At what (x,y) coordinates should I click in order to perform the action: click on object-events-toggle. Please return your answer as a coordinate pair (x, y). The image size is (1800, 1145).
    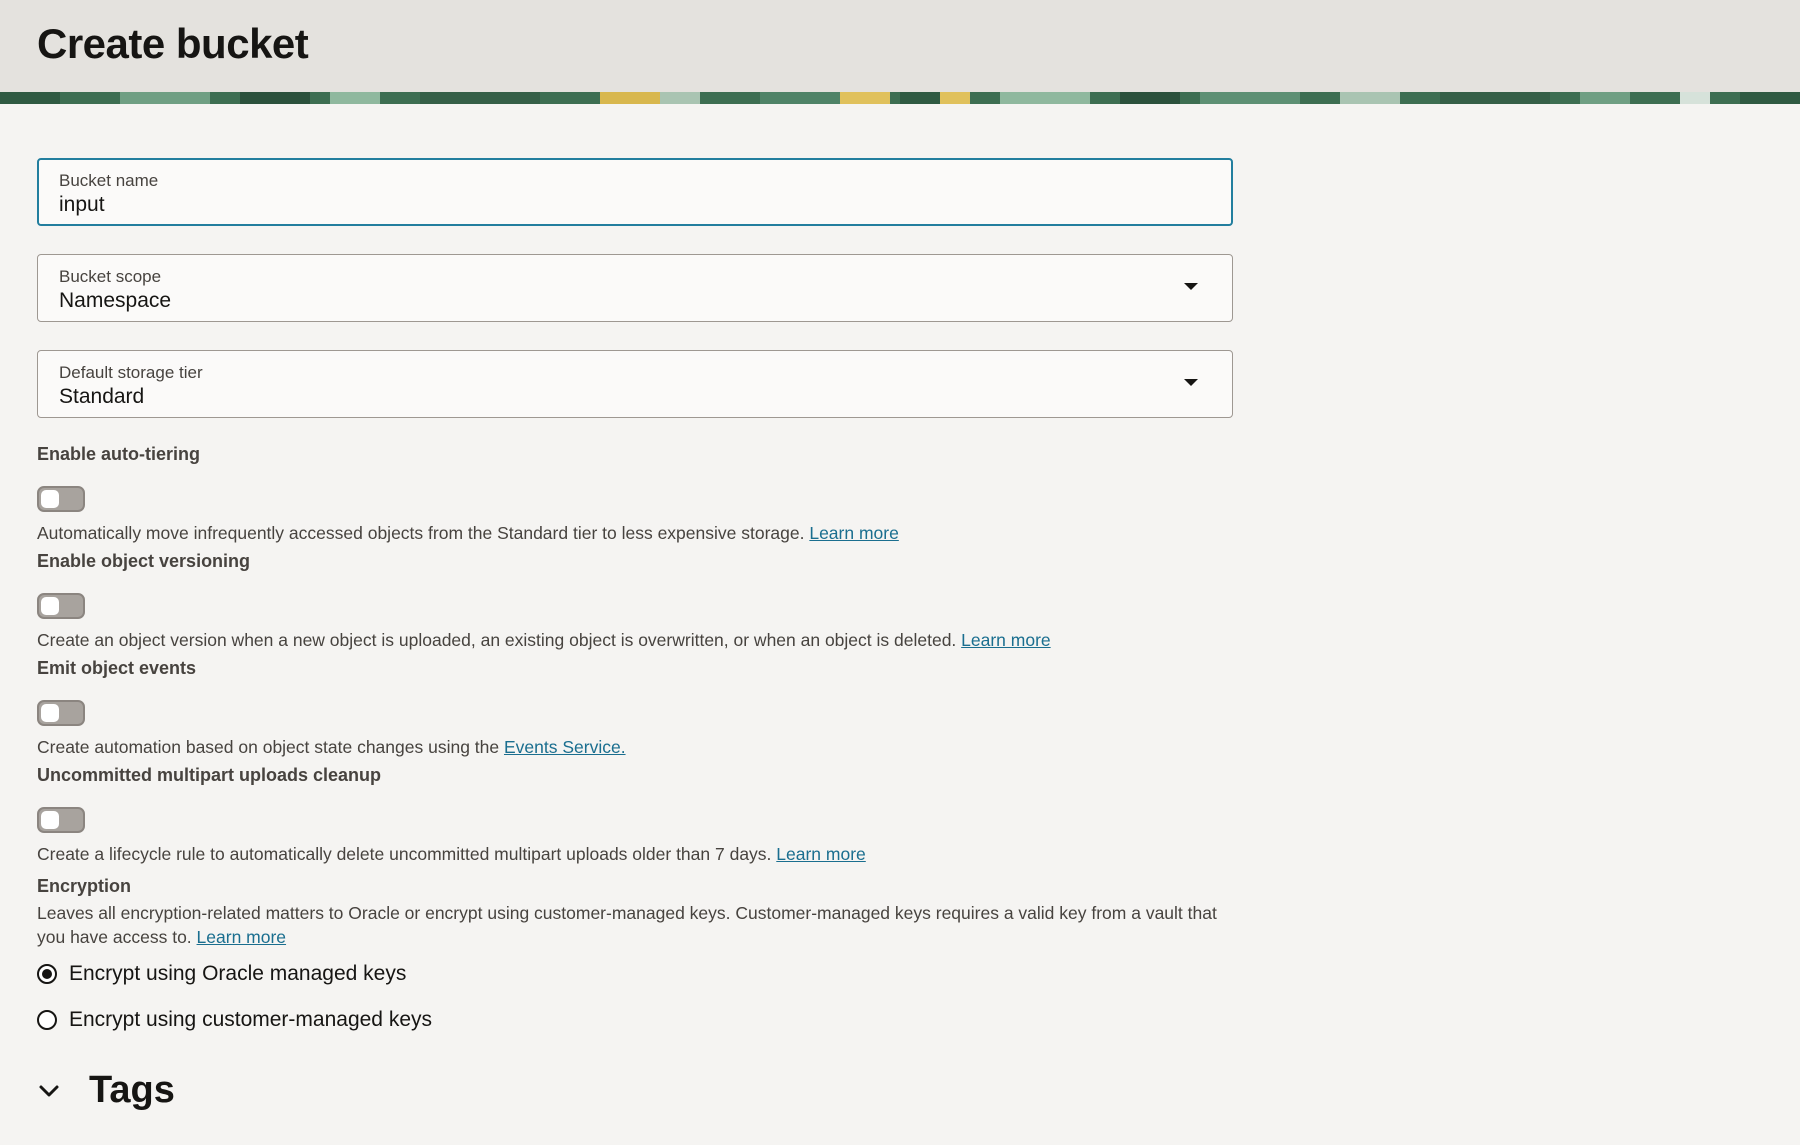
    Looking at the image, I should click on (61, 713).